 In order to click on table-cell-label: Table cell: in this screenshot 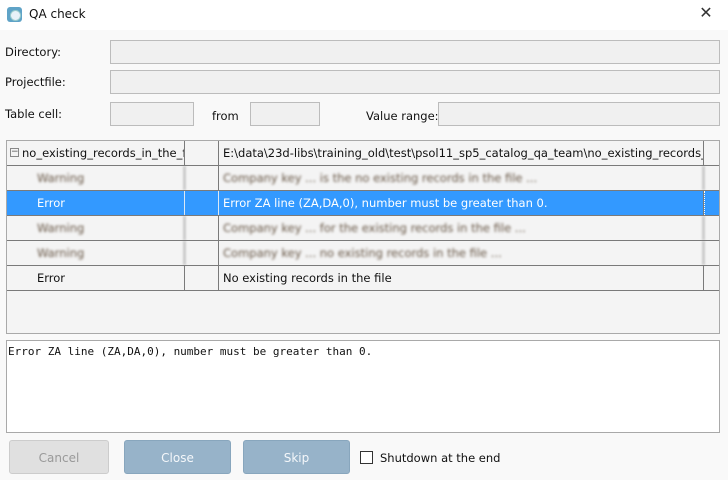, I will do `click(34, 114)`.